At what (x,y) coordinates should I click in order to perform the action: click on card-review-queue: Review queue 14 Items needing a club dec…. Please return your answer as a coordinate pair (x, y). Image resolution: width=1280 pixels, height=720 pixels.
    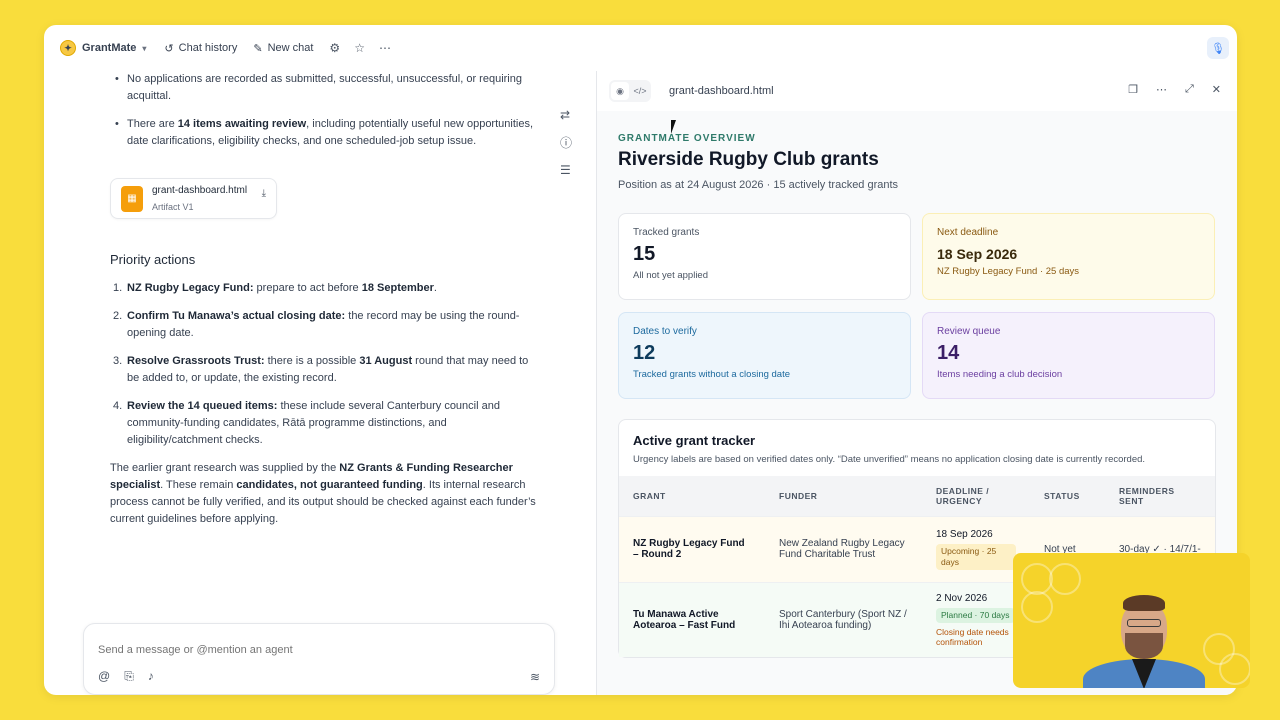
    Looking at the image, I should click on (1068, 355).